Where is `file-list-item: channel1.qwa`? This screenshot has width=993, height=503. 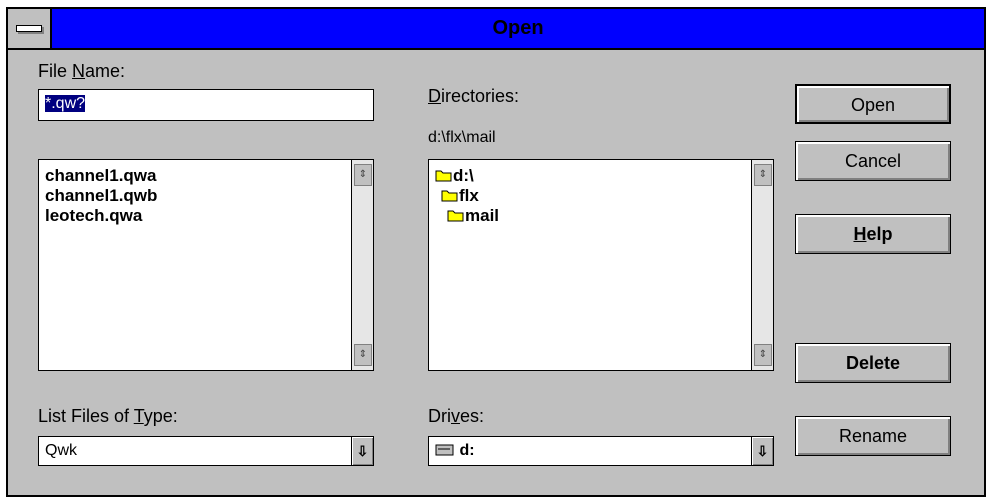 file-list-item: channel1.qwa is located at coordinates (101, 176).